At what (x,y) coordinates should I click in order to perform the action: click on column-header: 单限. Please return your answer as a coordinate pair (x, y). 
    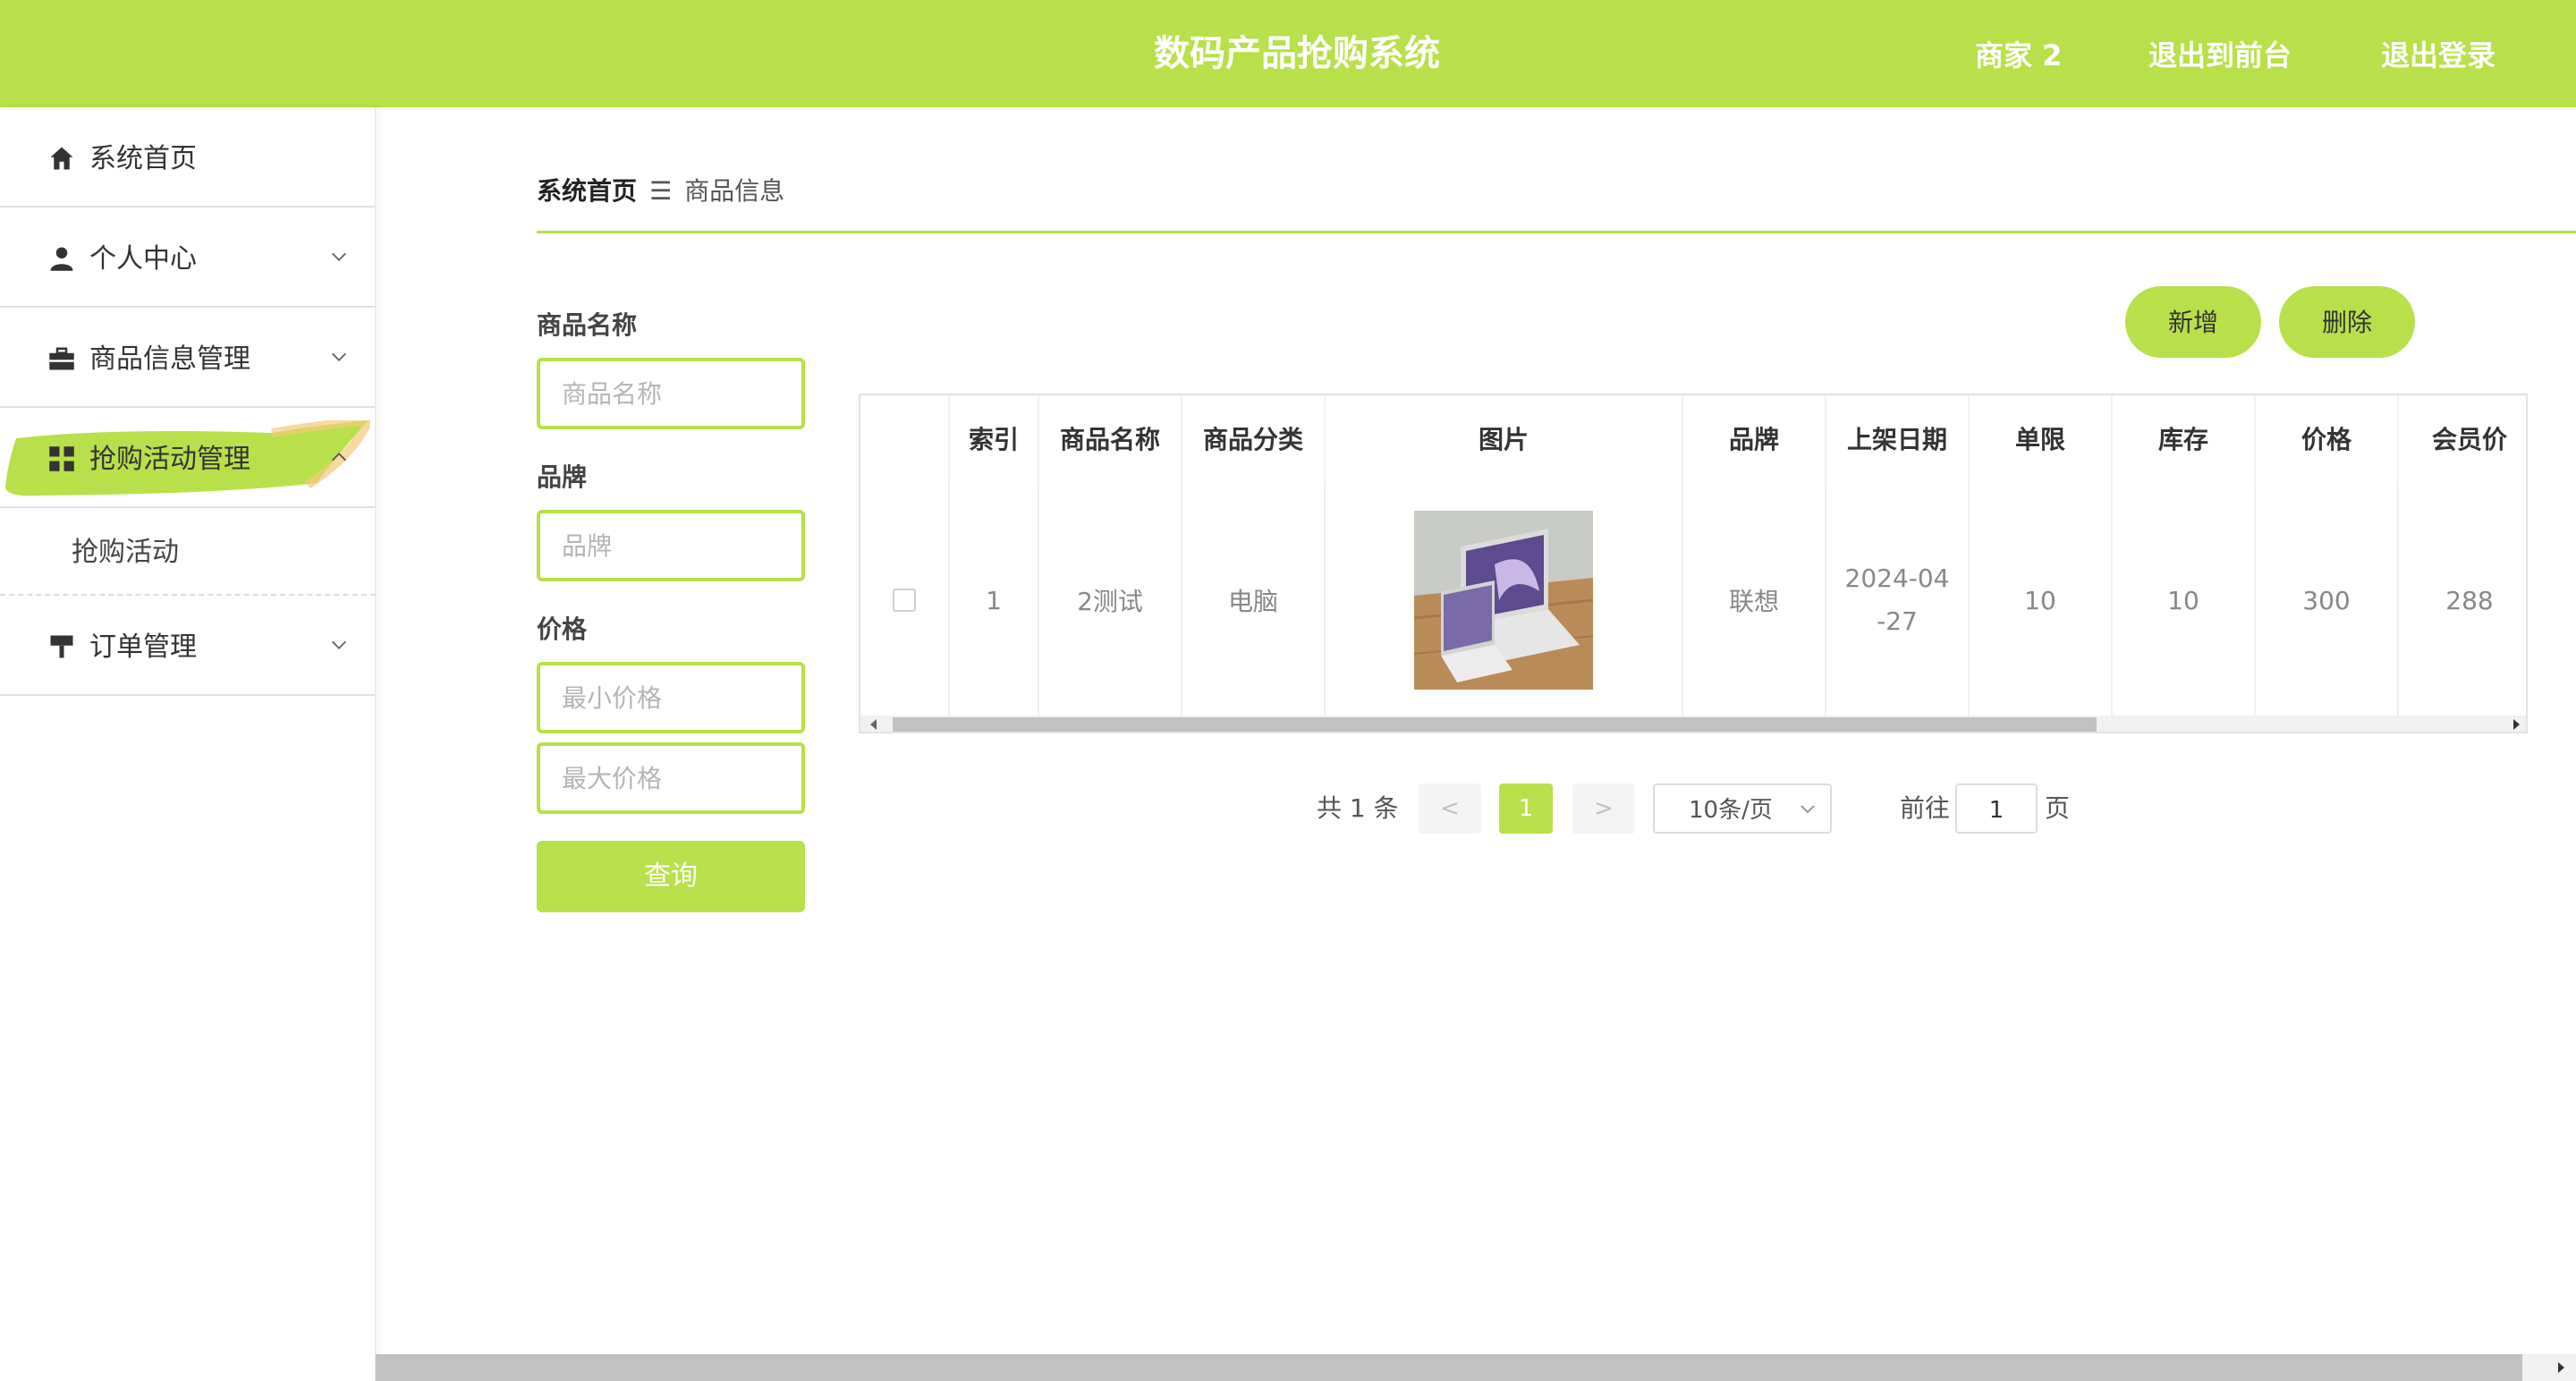
    Looking at the image, I should click on (2041, 439).